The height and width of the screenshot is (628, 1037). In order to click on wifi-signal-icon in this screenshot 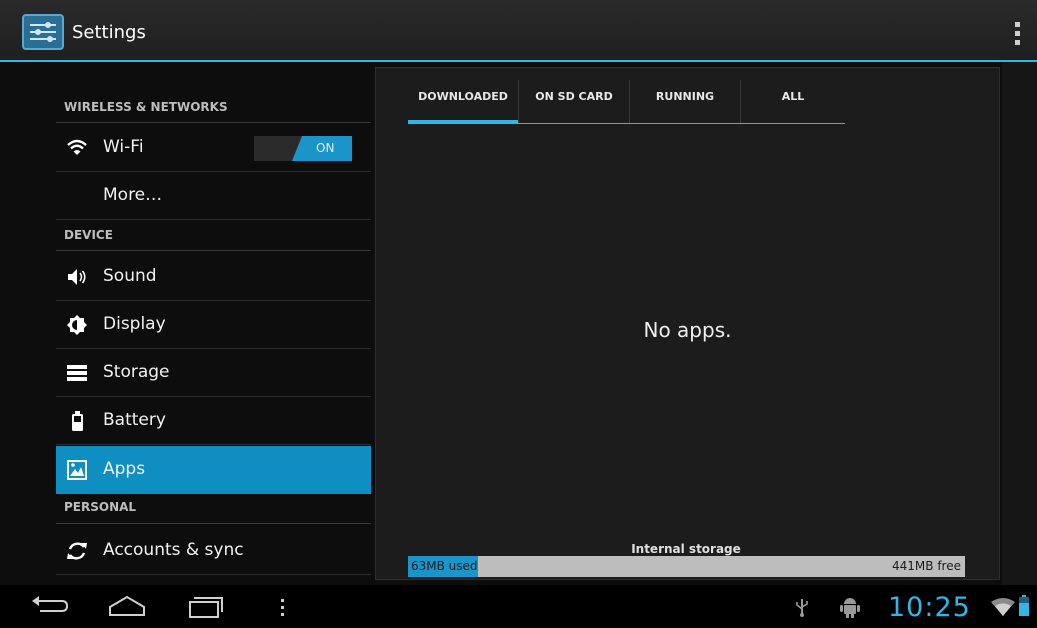, I will do `click(1003, 609)`.